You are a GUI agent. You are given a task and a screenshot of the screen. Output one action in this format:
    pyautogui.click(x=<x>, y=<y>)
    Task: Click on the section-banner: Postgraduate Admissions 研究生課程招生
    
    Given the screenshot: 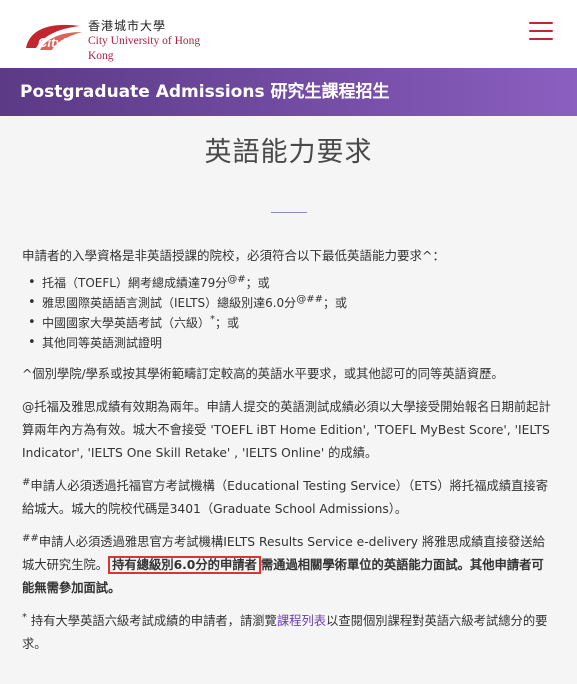 What is the action you would take?
    pyautogui.click(x=288, y=92)
    